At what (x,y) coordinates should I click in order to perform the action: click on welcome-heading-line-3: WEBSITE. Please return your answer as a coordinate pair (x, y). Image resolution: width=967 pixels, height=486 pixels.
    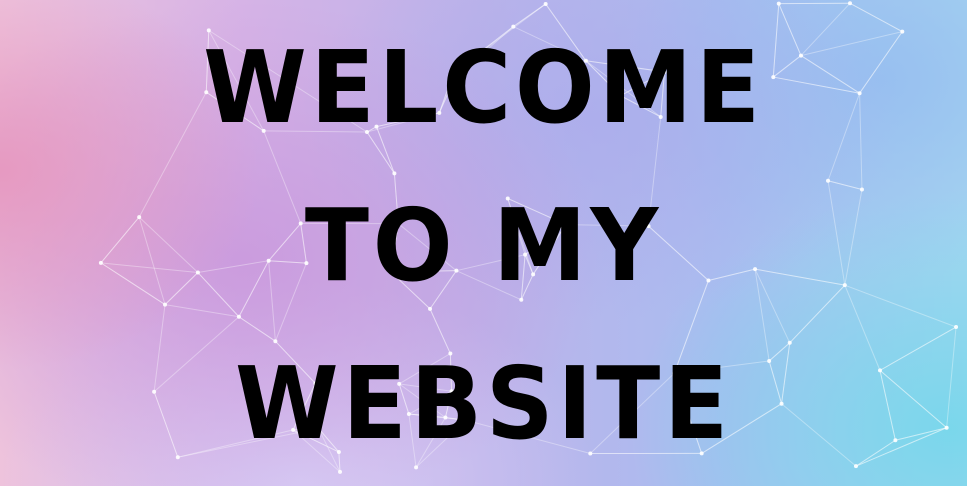
    Looking at the image, I should click on (483, 403).